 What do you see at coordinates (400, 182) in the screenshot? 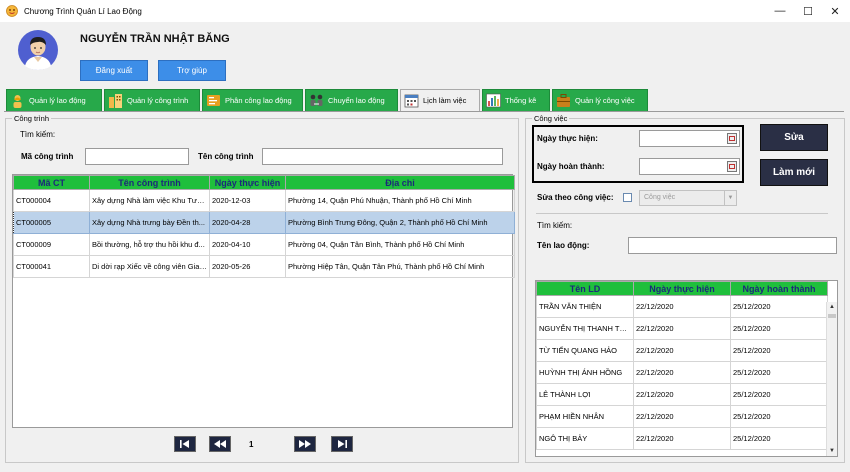
I see `column-header: Địa chỉ` at bounding box center [400, 182].